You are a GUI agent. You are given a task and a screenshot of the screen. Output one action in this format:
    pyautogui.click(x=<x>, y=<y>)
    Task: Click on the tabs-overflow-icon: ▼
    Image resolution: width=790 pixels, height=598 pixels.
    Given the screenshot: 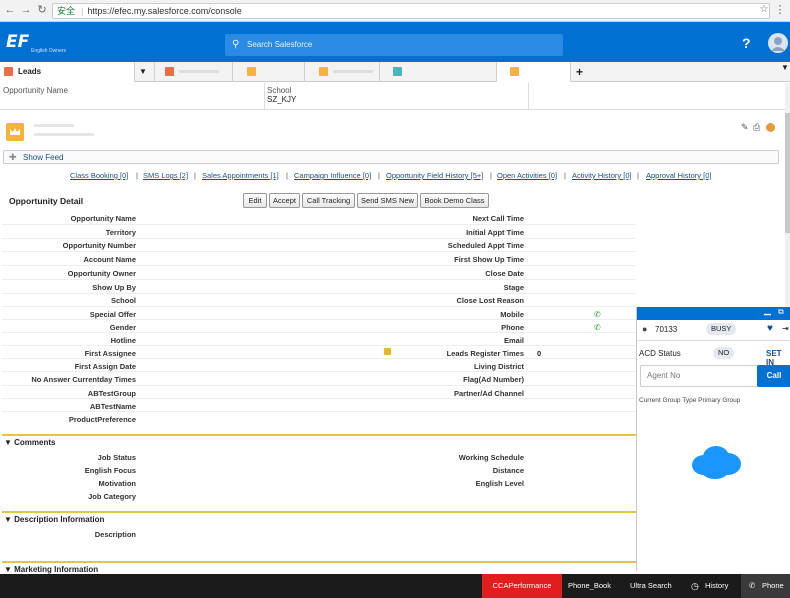 What is the action you would take?
    pyautogui.click(x=785, y=67)
    